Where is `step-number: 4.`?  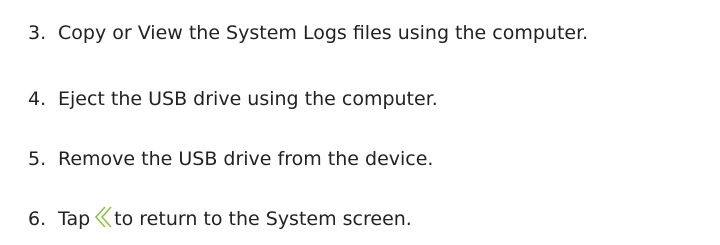 step-number: 4. is located at coordinates (37, 99).